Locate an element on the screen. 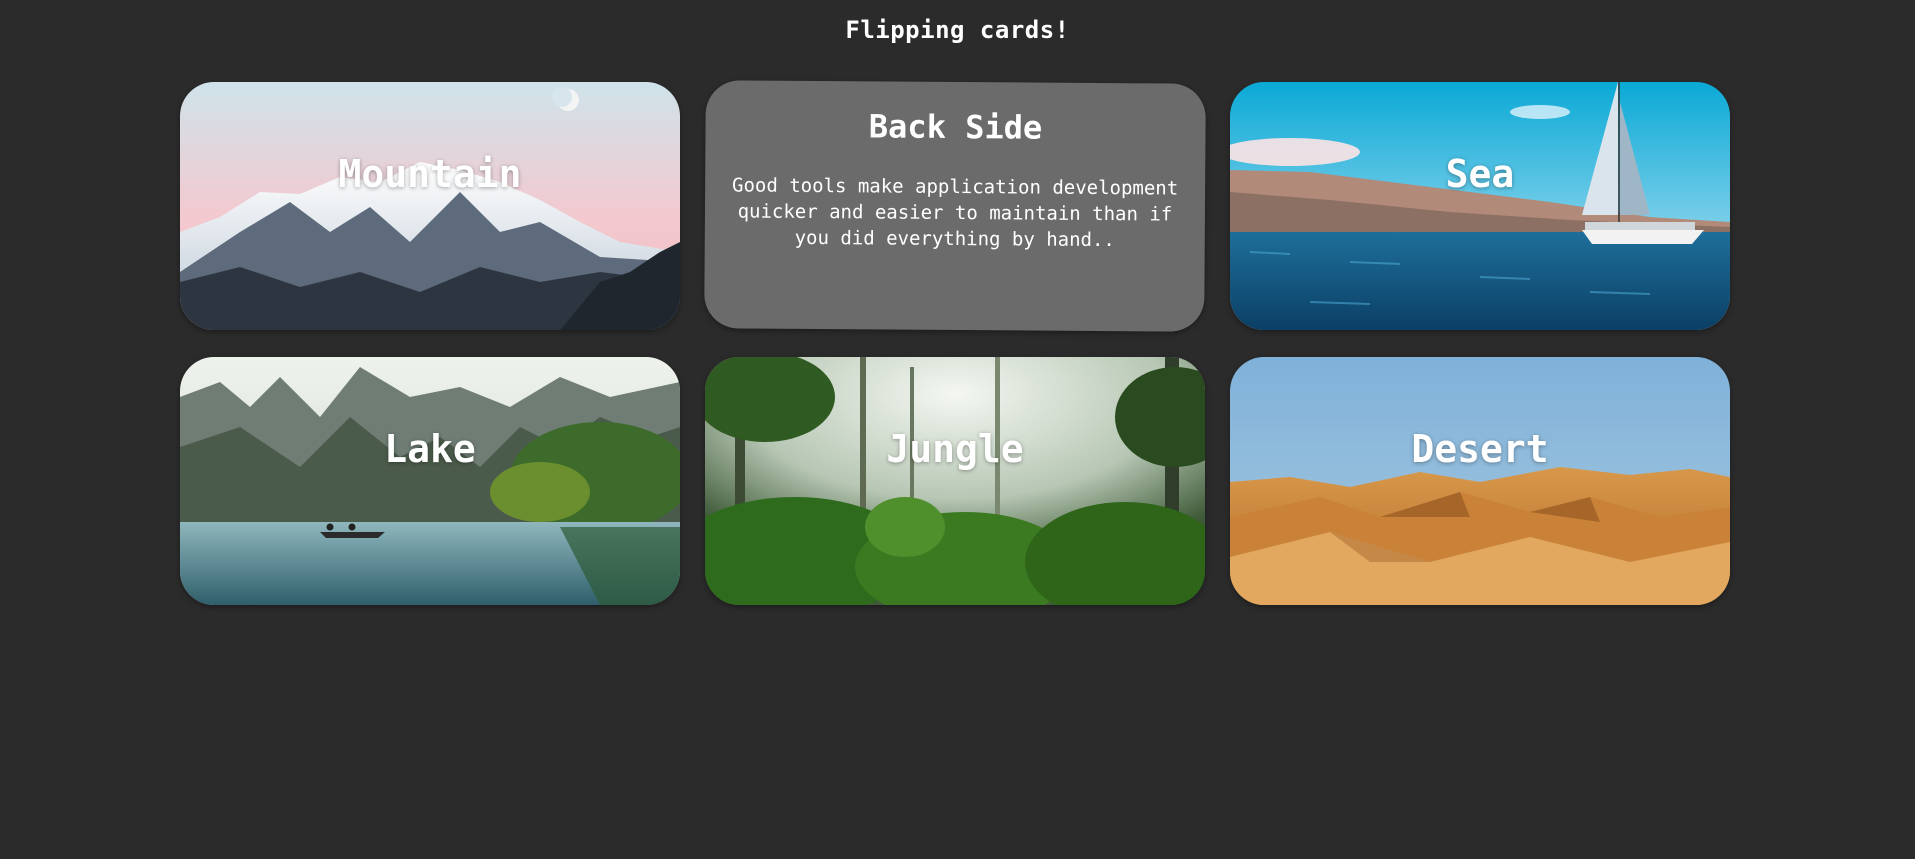  mountain-image is located at coordinates (430, 206).